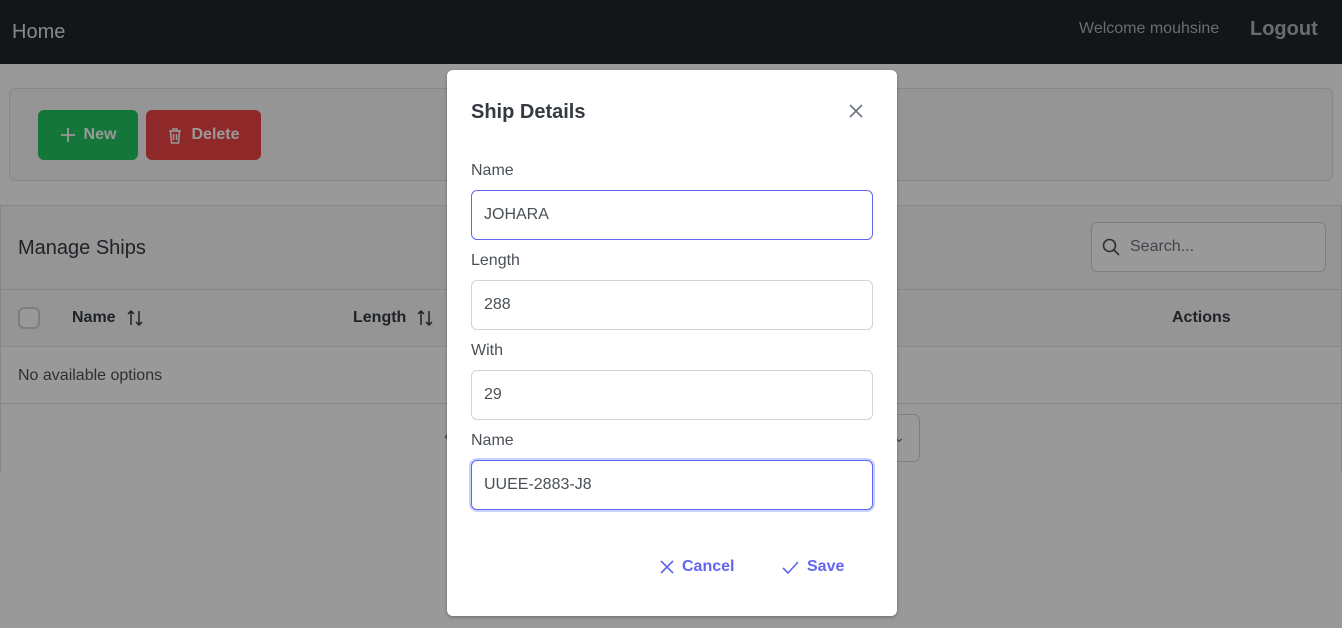  What do you see at coordinates (790, 567) in the screenshot?
I see `check-icon` at bounding box center [790, 567].